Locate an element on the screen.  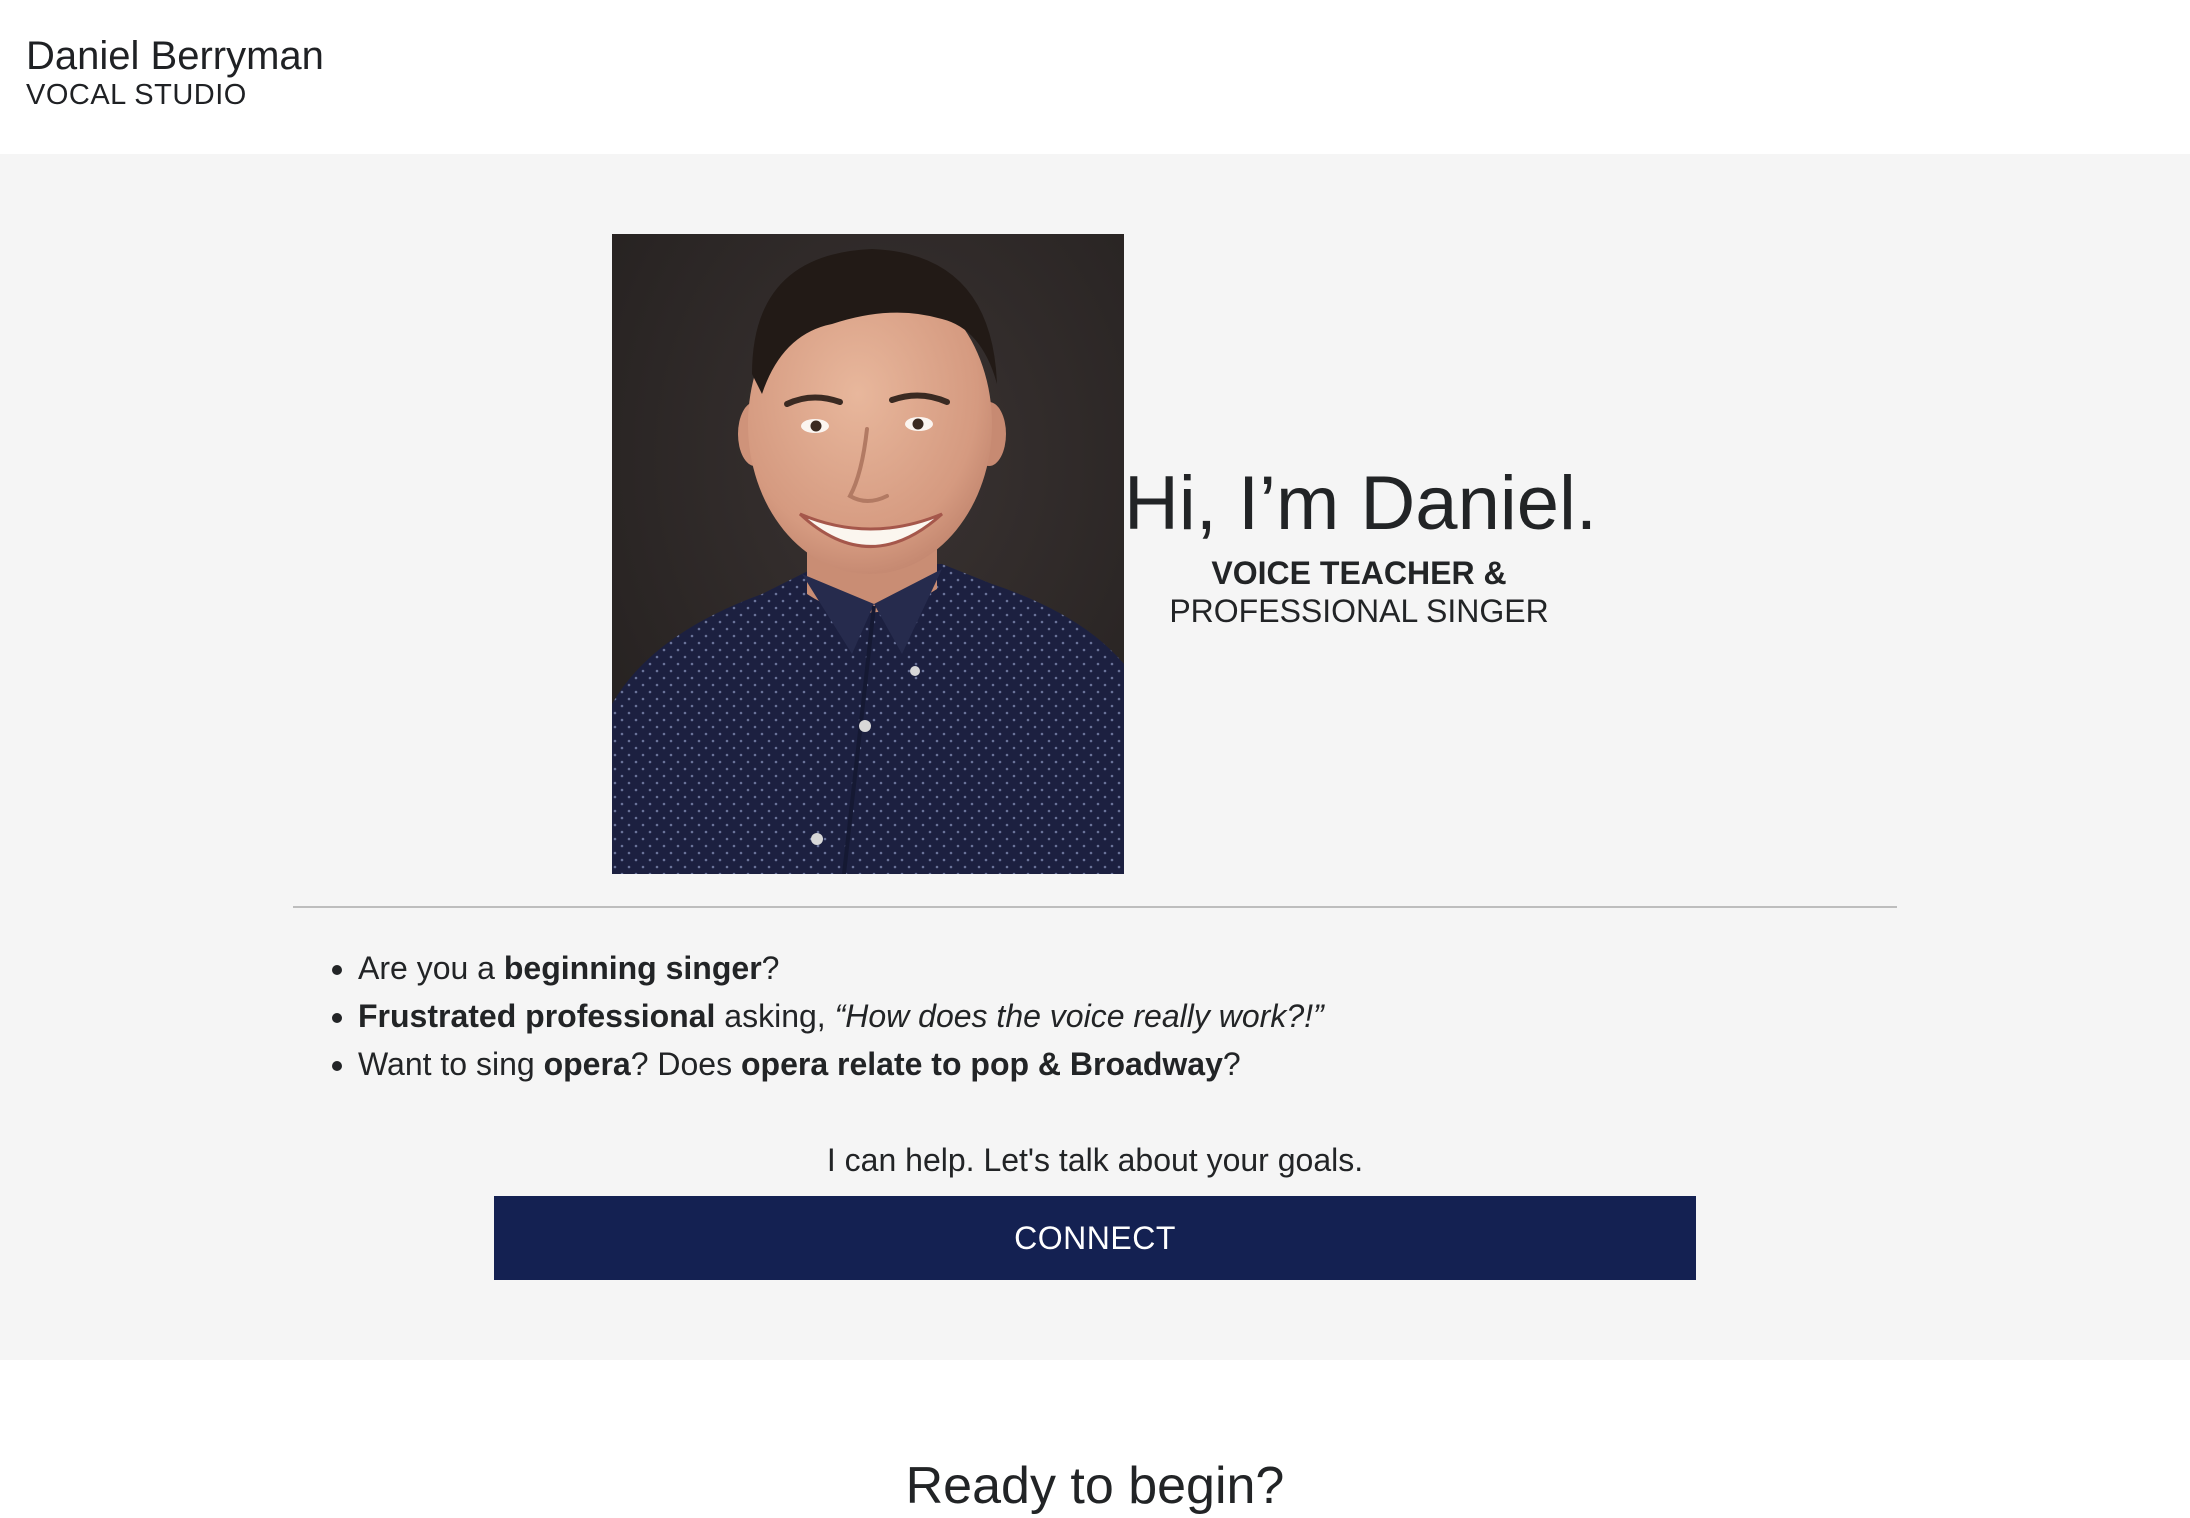
section-divider is located at coordinates (1095, 907).